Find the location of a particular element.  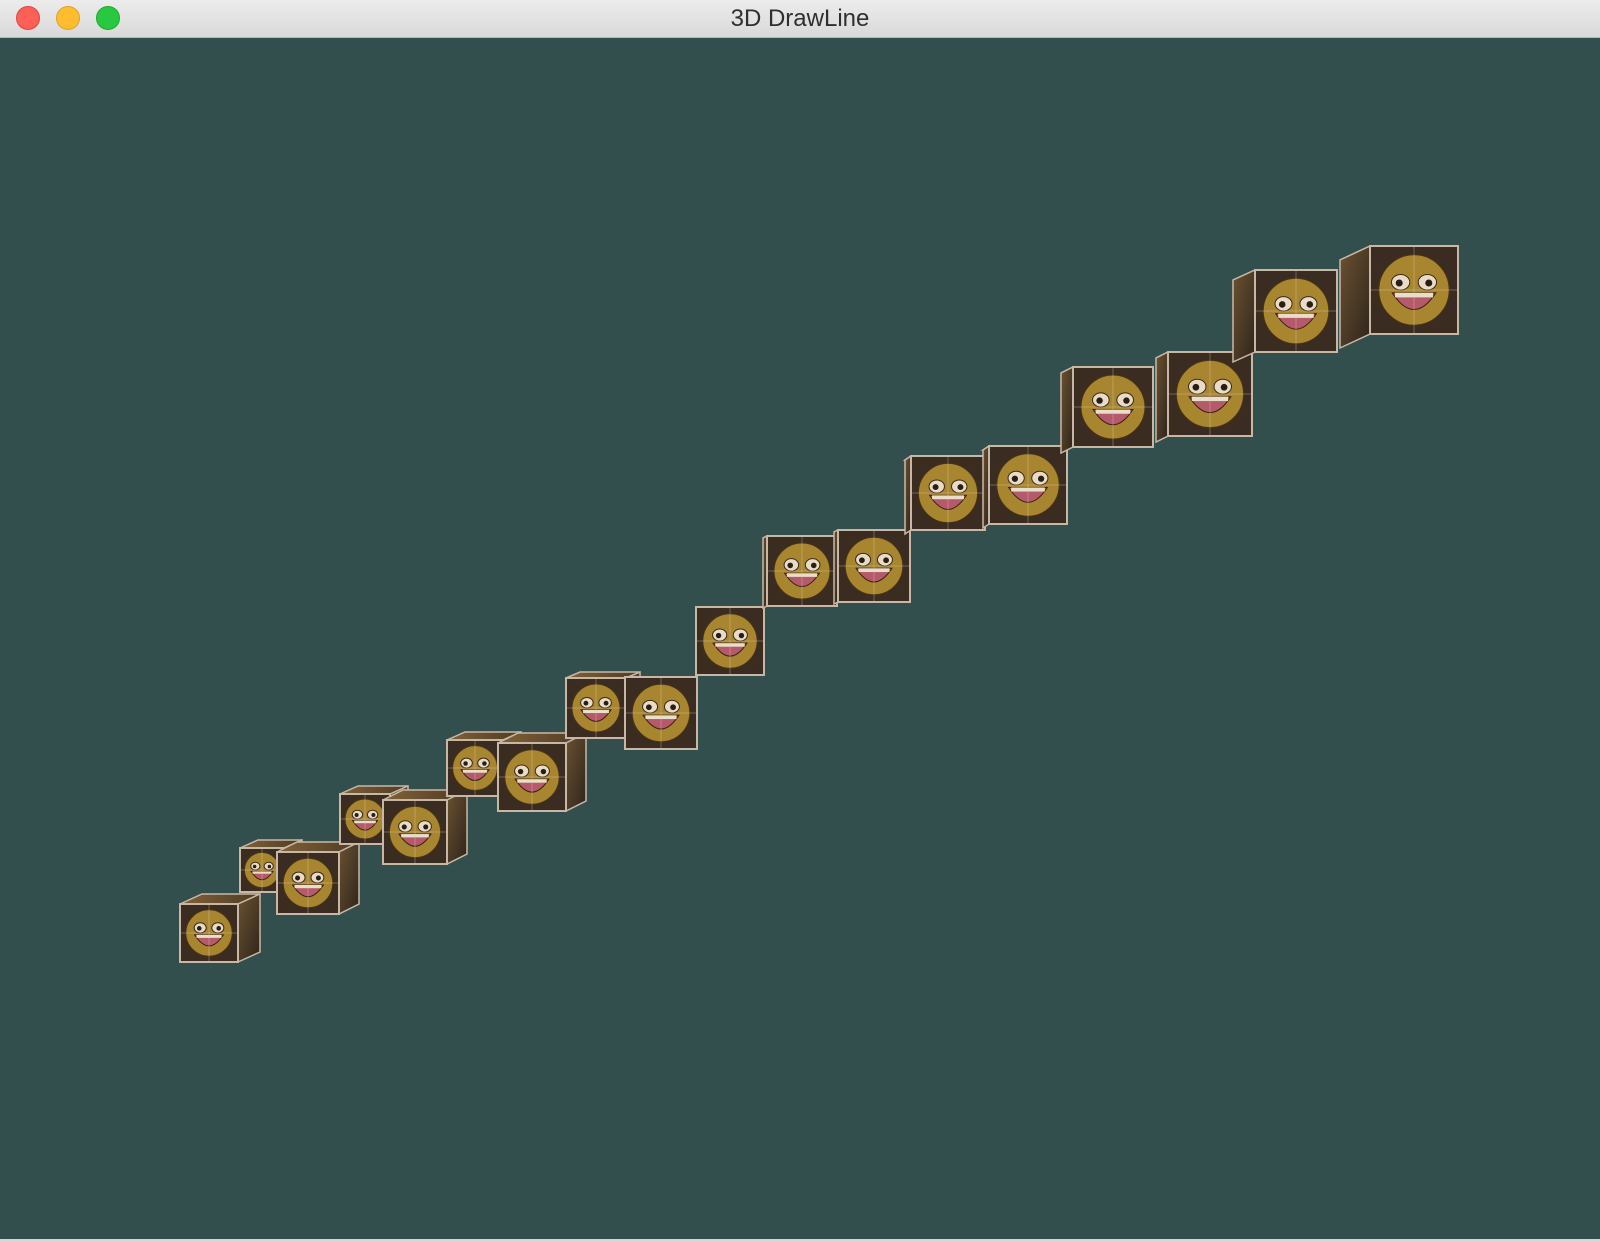

window-title: 3D DrawLine is located at coordinates (800, 18).